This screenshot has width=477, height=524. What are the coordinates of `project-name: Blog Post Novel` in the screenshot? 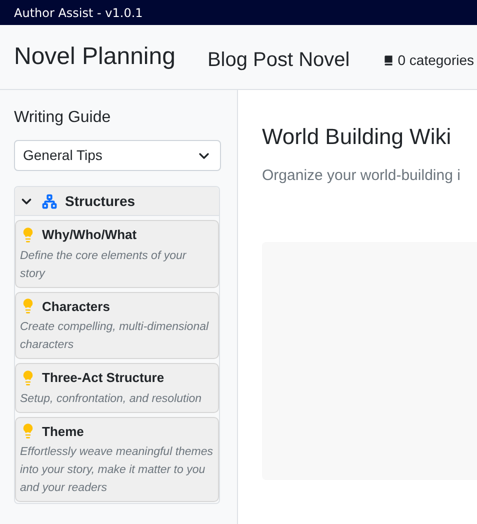 It's located at (278, 60).